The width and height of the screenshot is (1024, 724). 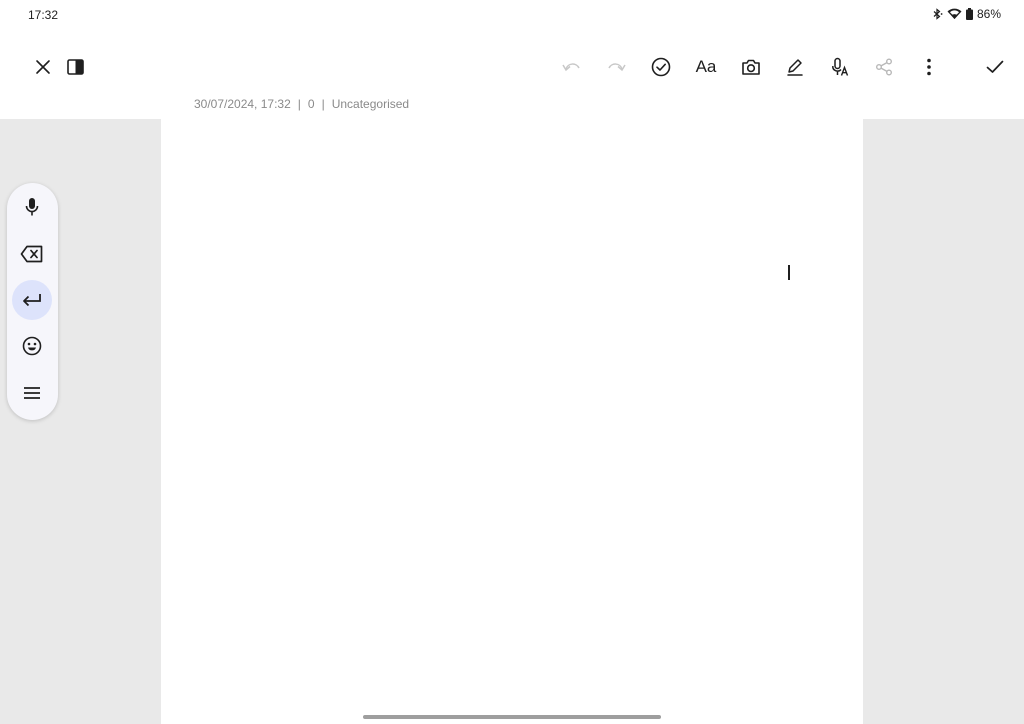 I want to click on bluetooth-icon, so click(x=937, y=14).